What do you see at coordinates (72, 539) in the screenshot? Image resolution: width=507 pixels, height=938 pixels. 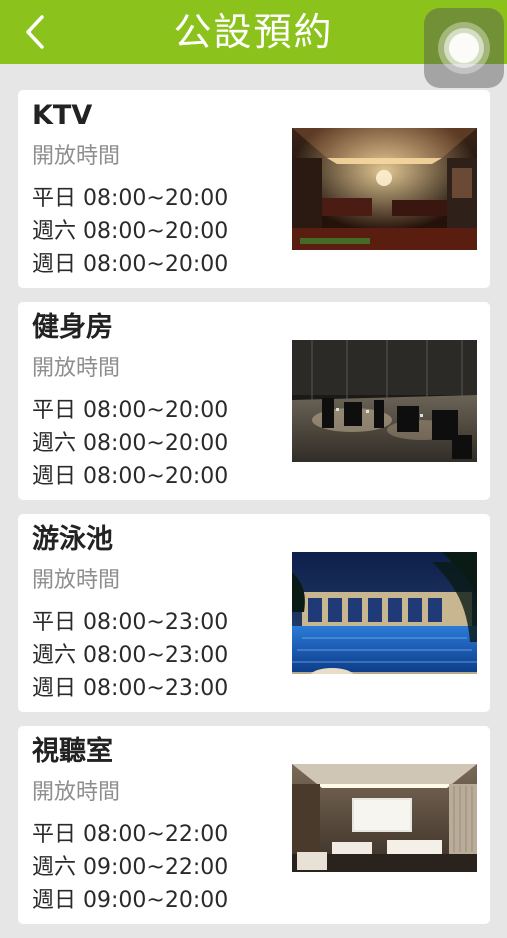 I see `facility-name: 游泳池` at bounding box center [72, 539].